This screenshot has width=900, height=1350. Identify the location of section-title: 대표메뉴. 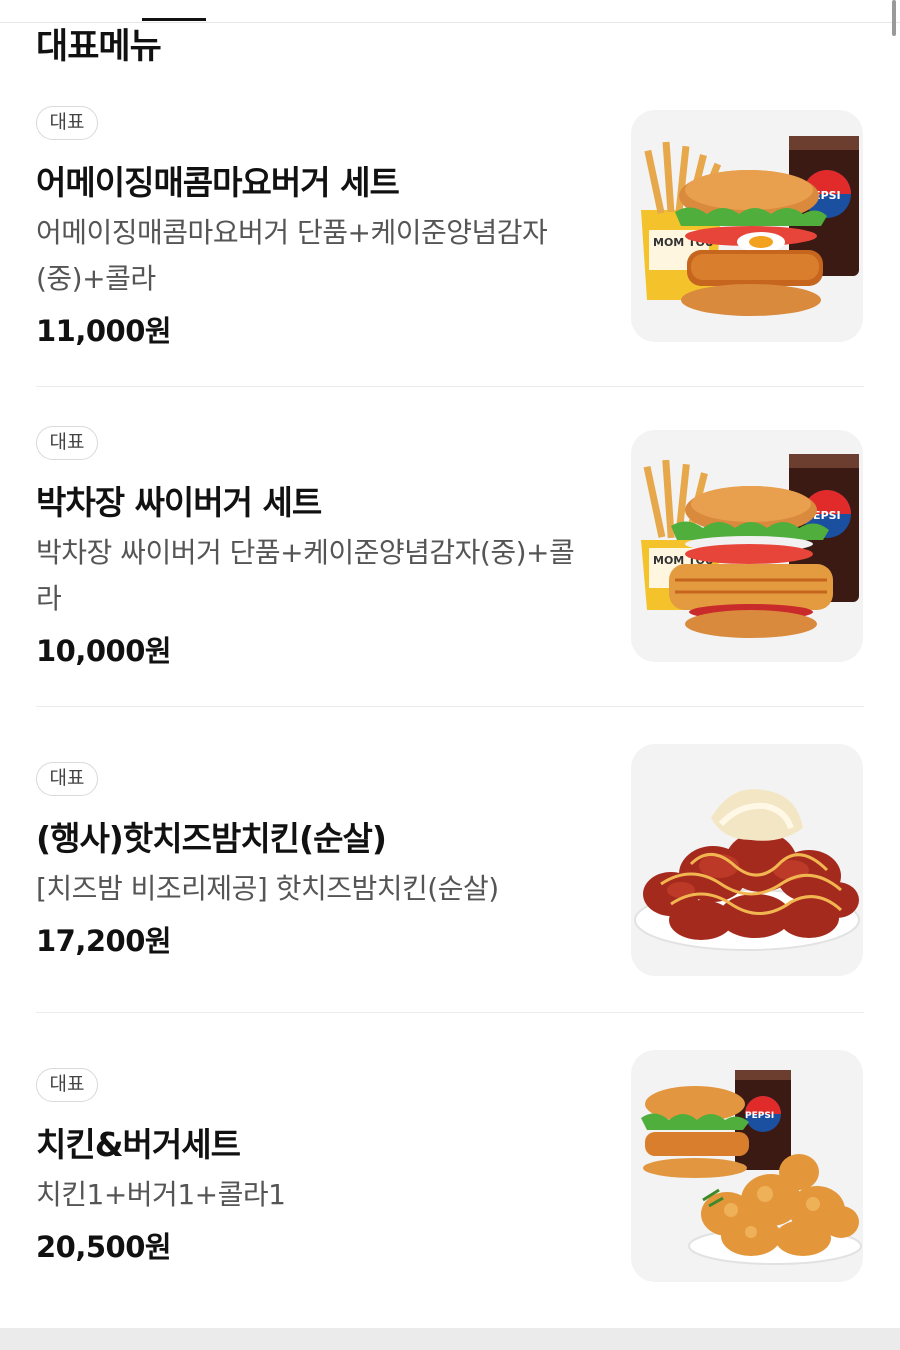
(99, 47).